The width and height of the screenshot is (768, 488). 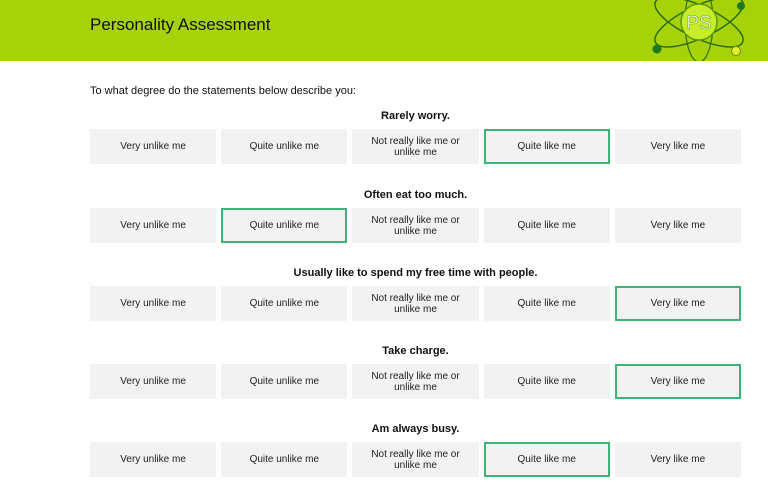 I want to click on question-text: Rarely worry., so click(x=415, y=116).